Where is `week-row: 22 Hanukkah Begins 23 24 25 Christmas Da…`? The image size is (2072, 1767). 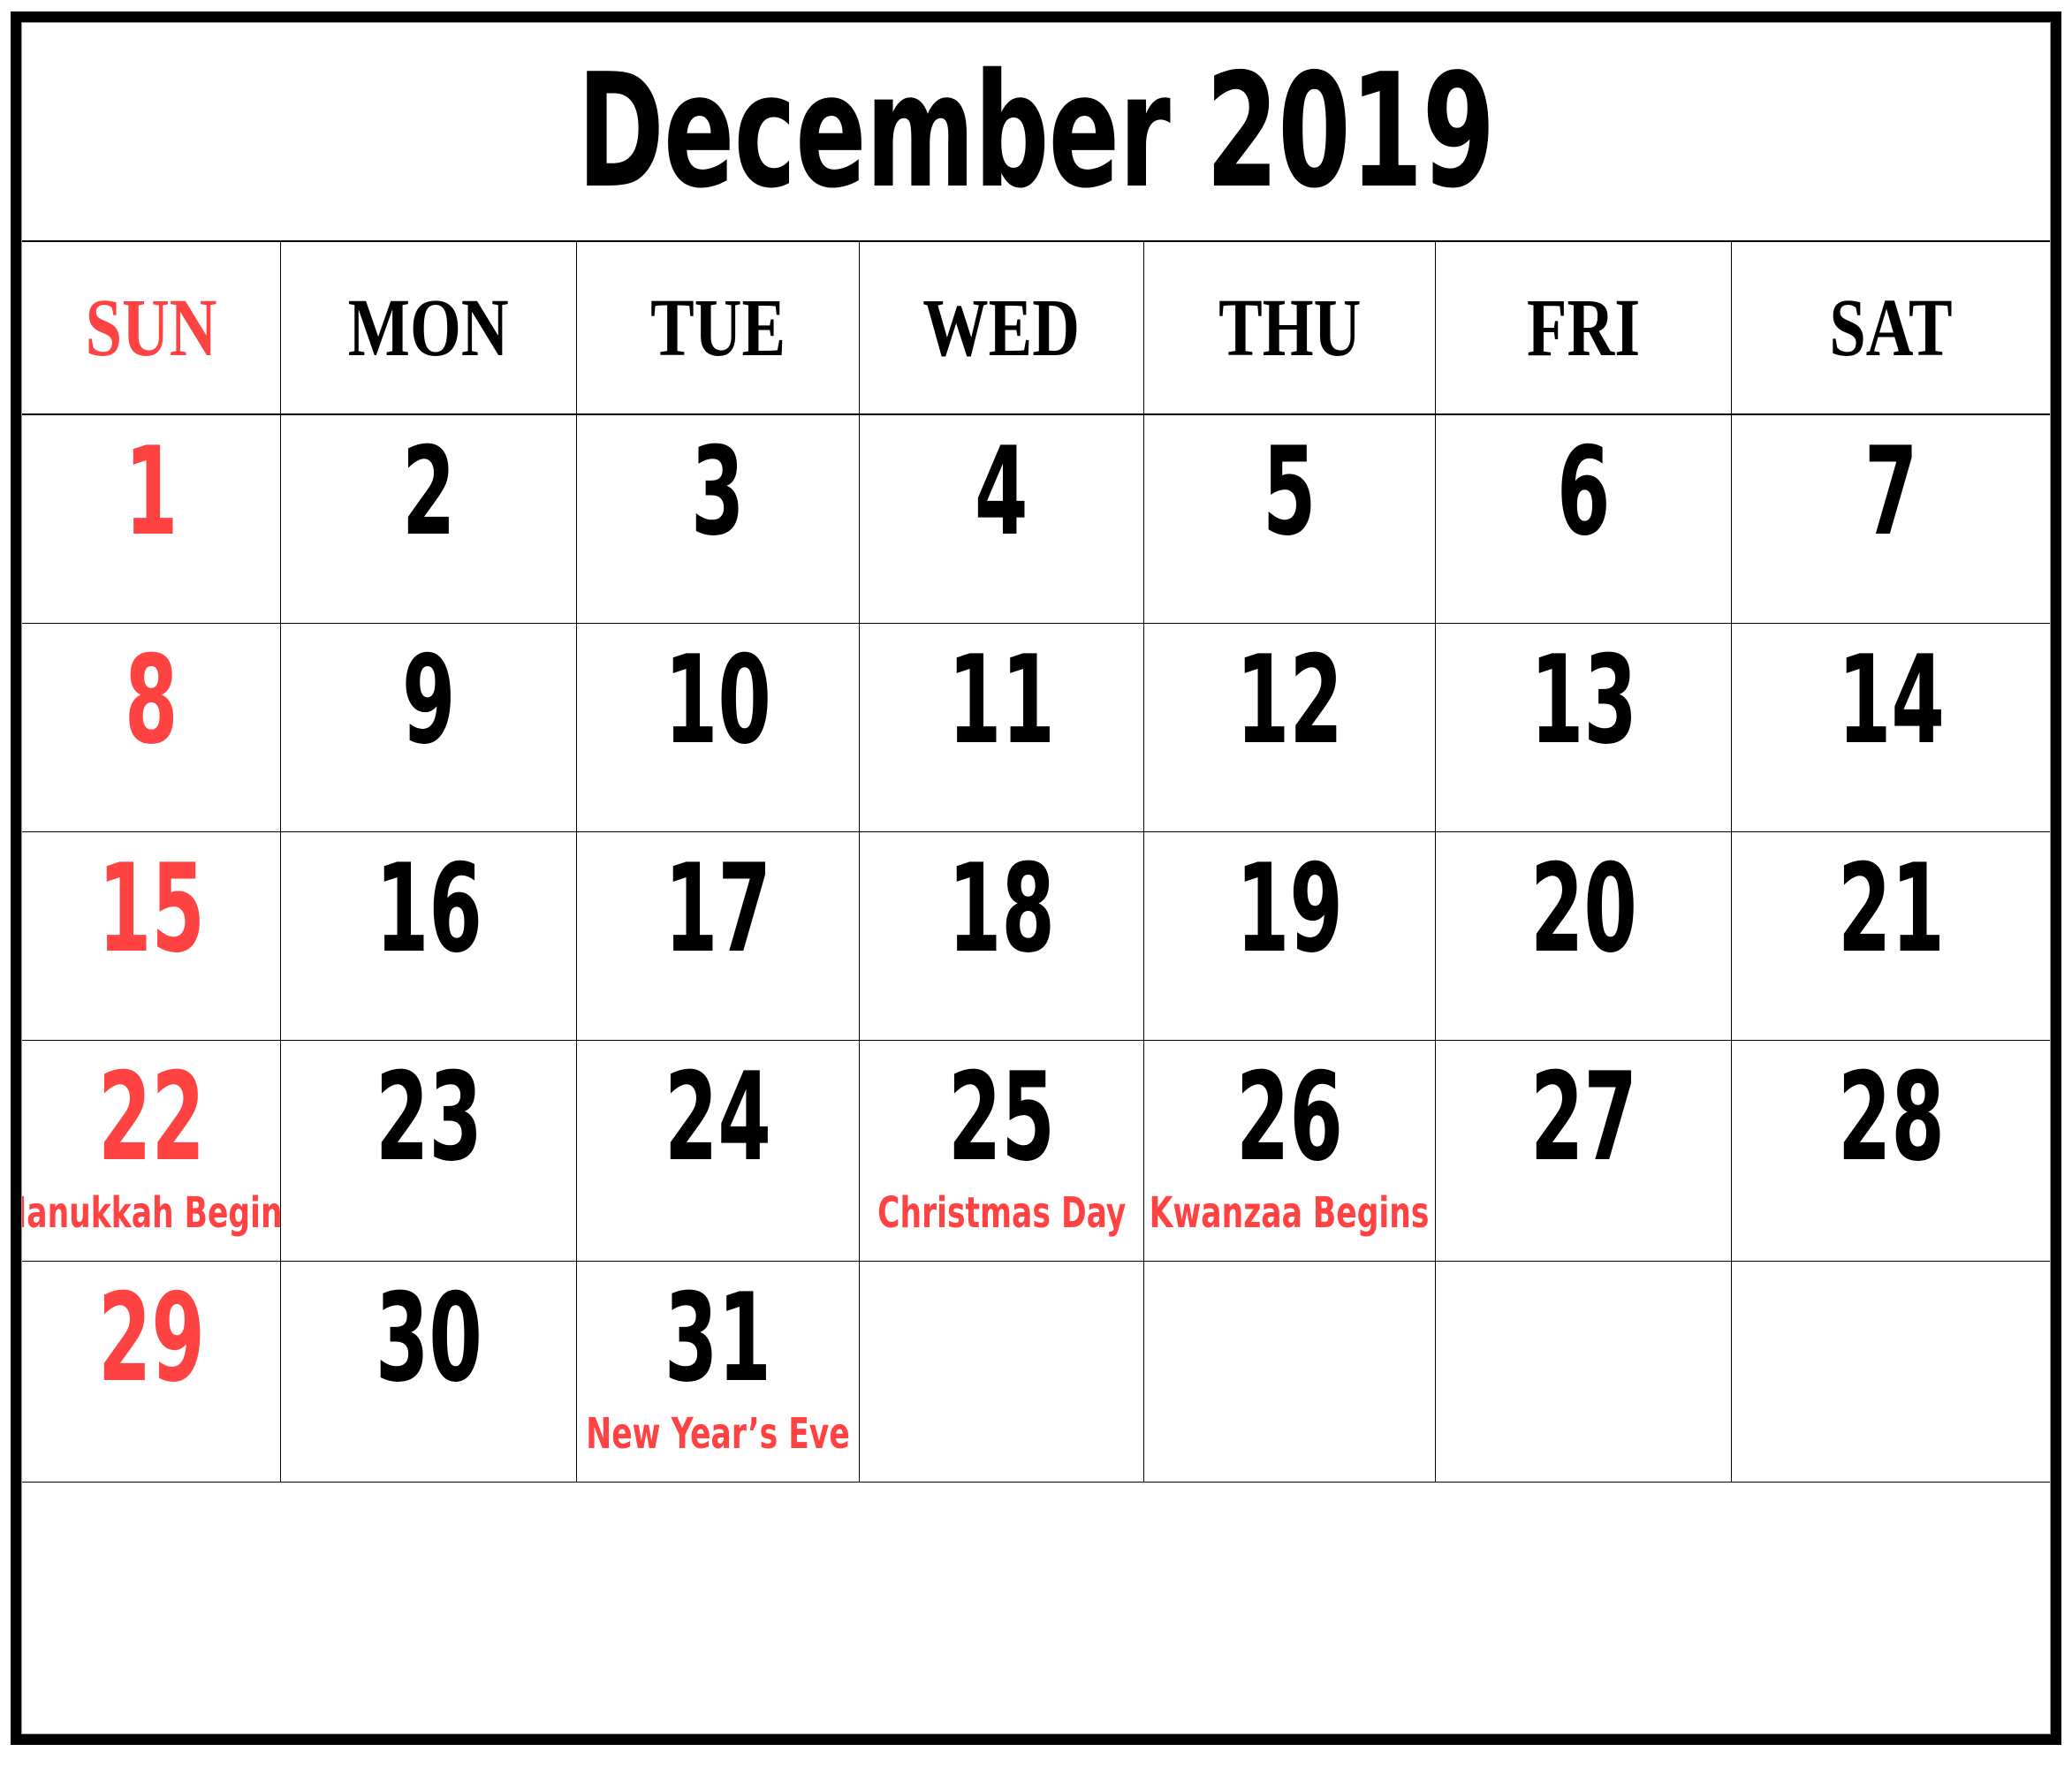 week-row: 22 Hanukkah Begins 23 24 25 Christmas Da… is located at coordinates (1036, 1151).